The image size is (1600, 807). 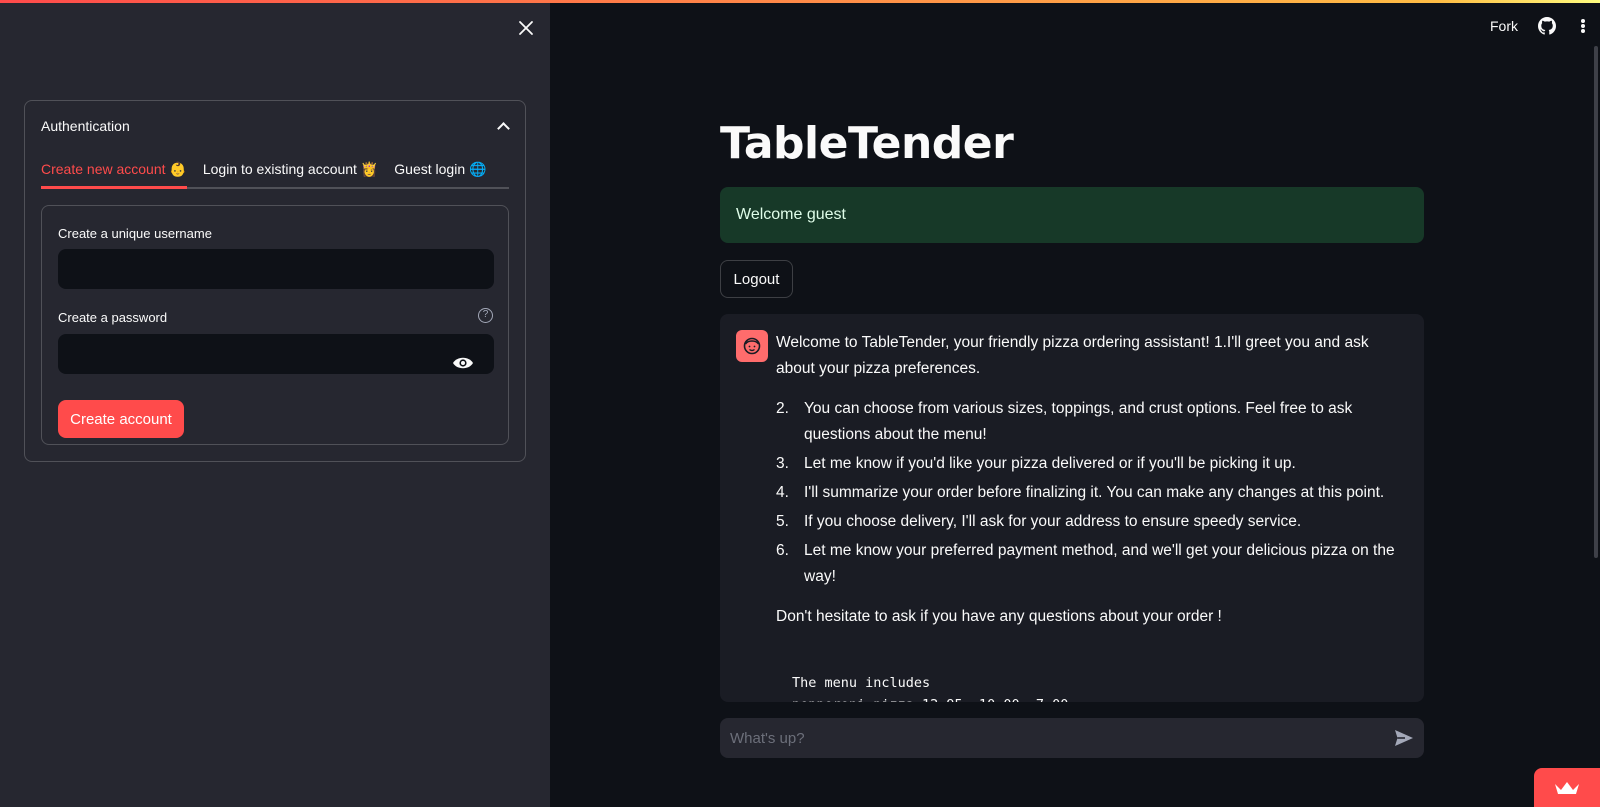 I want to click on chat-input, so click(x=1045, y=738).